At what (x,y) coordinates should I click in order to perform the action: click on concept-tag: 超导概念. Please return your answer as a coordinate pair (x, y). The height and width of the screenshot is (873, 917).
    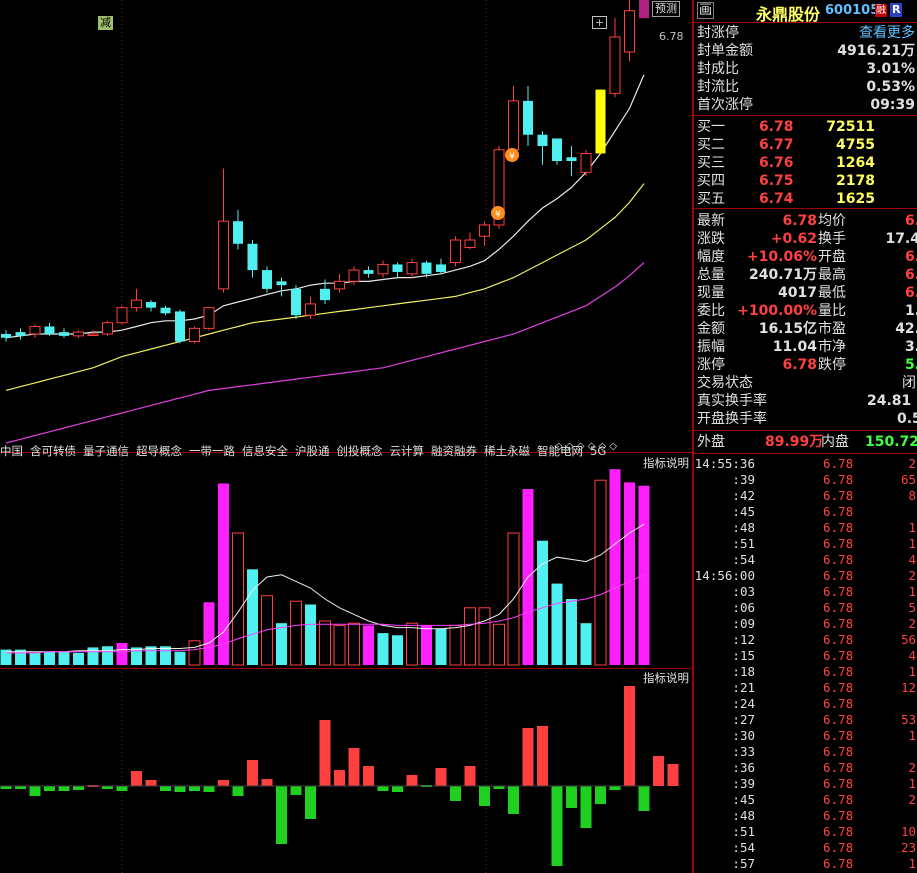
    Looking at the image, I should click on (159, 451).